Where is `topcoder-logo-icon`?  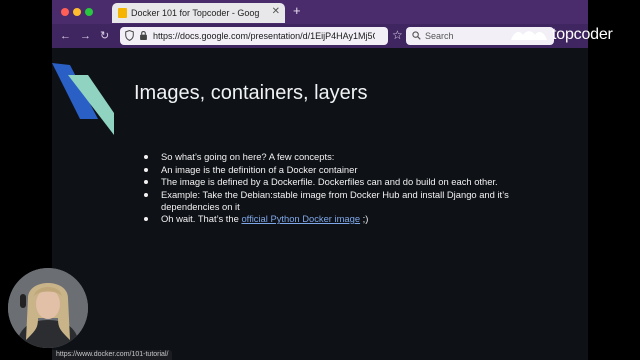 topcoder-logo-icon is located at coordinates (529, 35).